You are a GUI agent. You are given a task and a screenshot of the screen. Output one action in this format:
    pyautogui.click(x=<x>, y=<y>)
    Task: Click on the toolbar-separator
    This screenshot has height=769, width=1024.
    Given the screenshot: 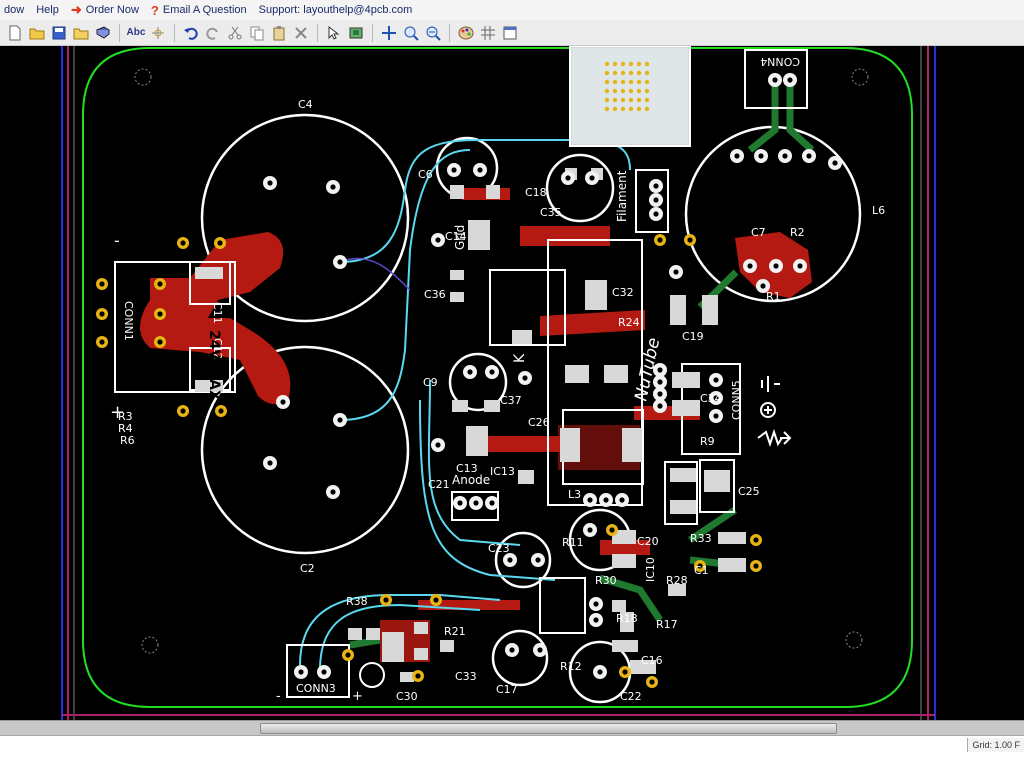 What is the action you would take?
    pyautogui.click(x=449, y=32)
    